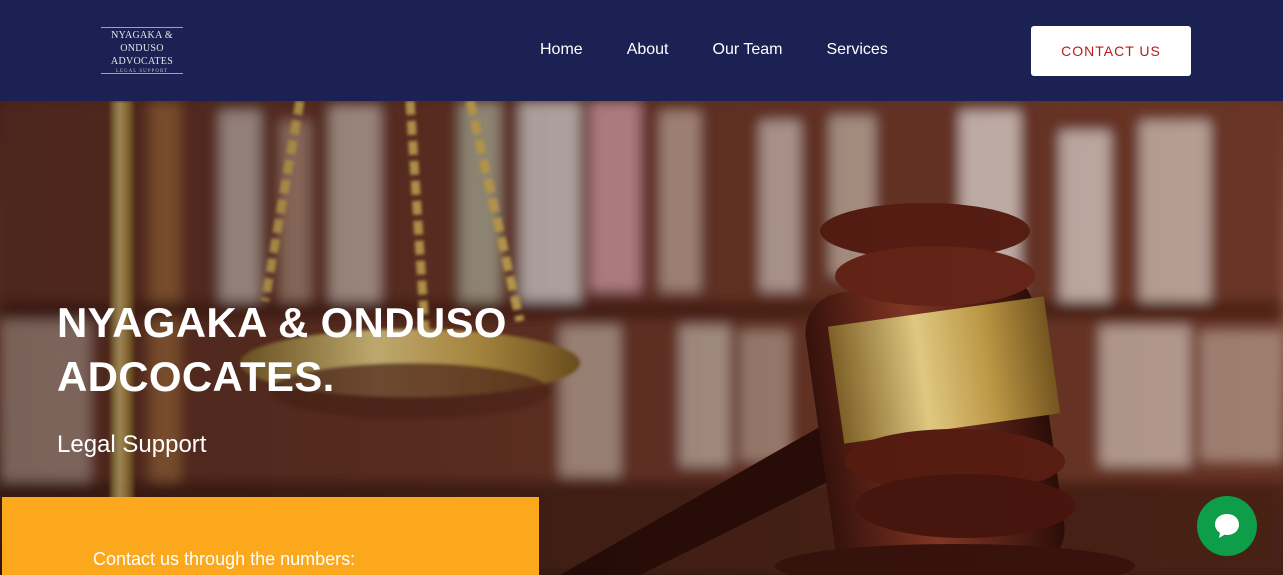  Describe the element at coordinates (142, 61) in the screenshot. I see `logo-line-3: ADVOCATES` at that location.